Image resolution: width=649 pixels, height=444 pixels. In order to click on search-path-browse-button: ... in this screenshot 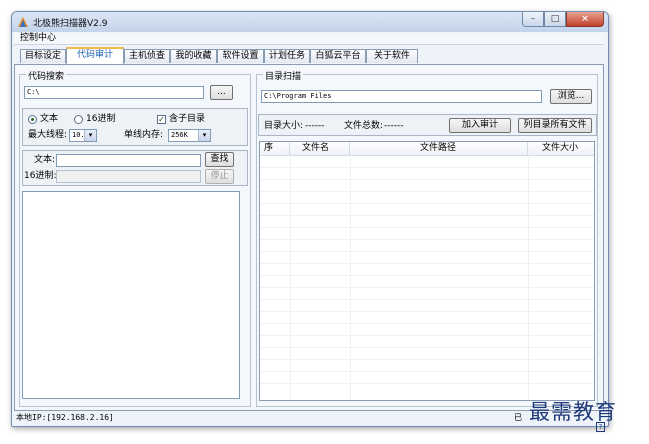, I will do `click(221, 92)`.